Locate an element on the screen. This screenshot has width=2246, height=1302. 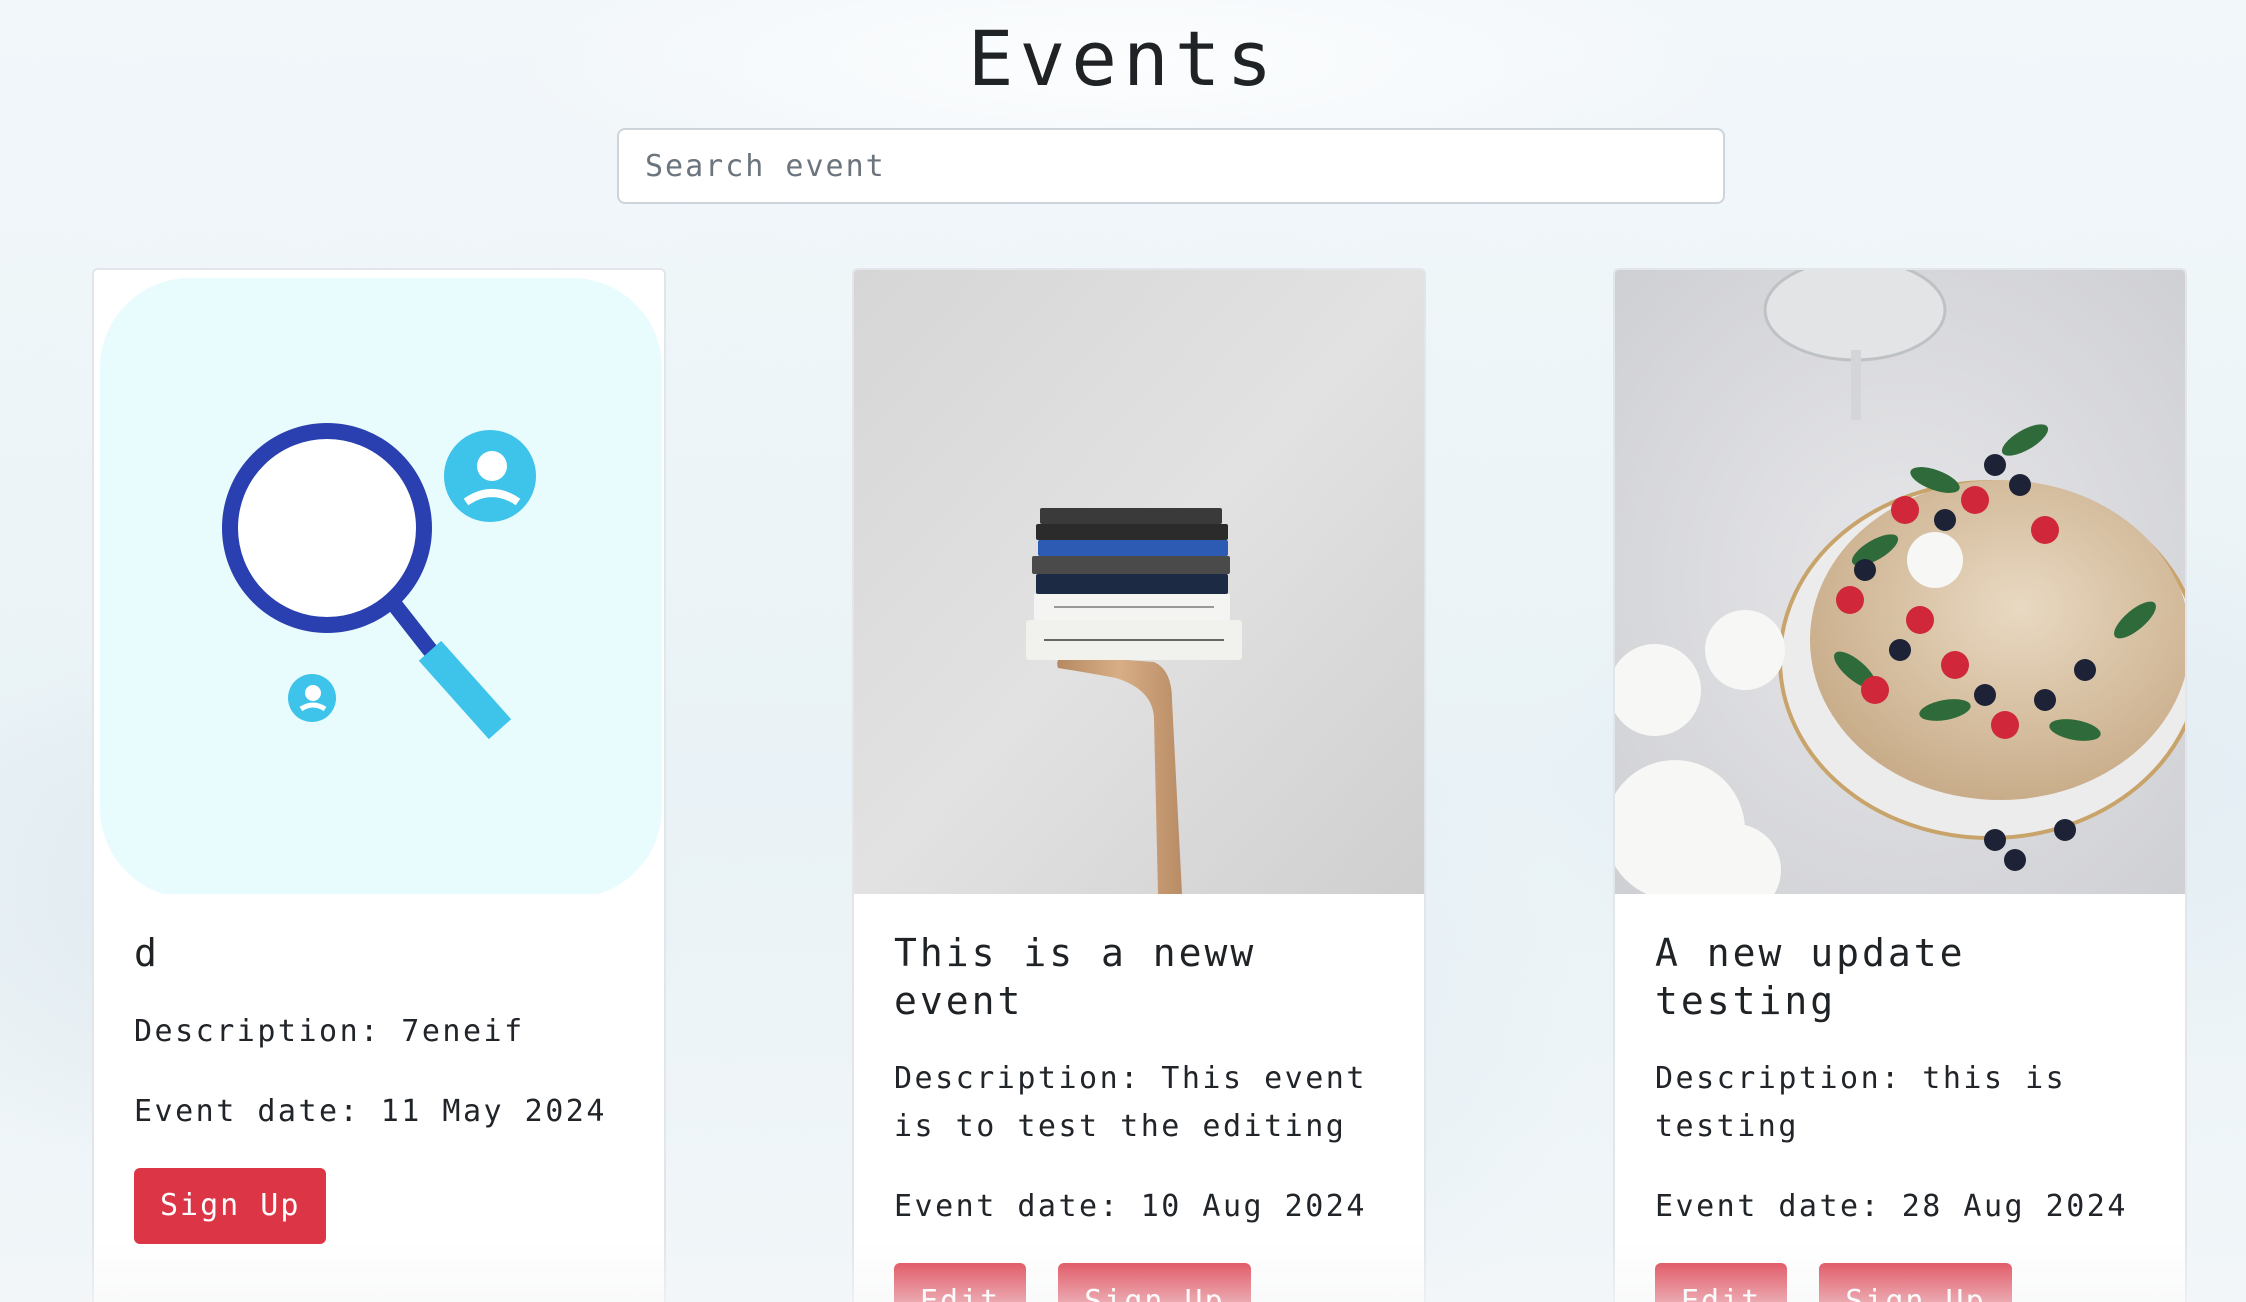
event-title: This is a neww event is located at coordinates (1075, 977).